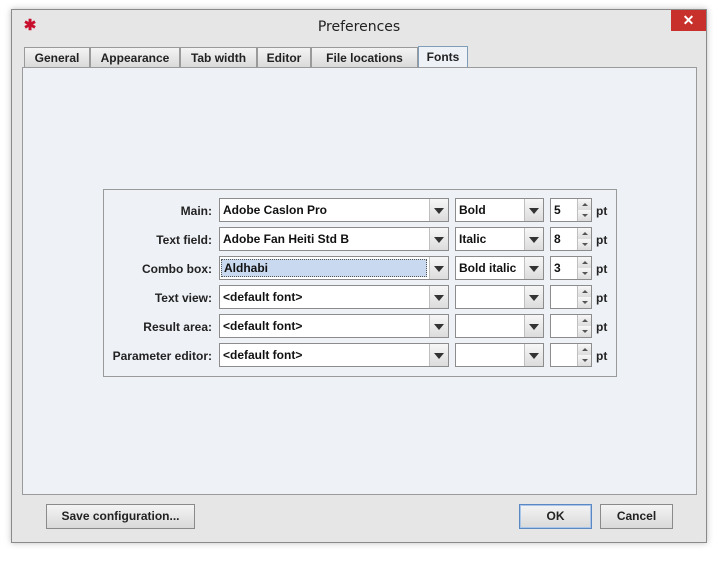 Image resolution: width=728 pixels, height=562 pixels. Describe the element at coordinates (571, 355) in the screenshot. I see `parameter-editor-font-size-spinner` at that location.